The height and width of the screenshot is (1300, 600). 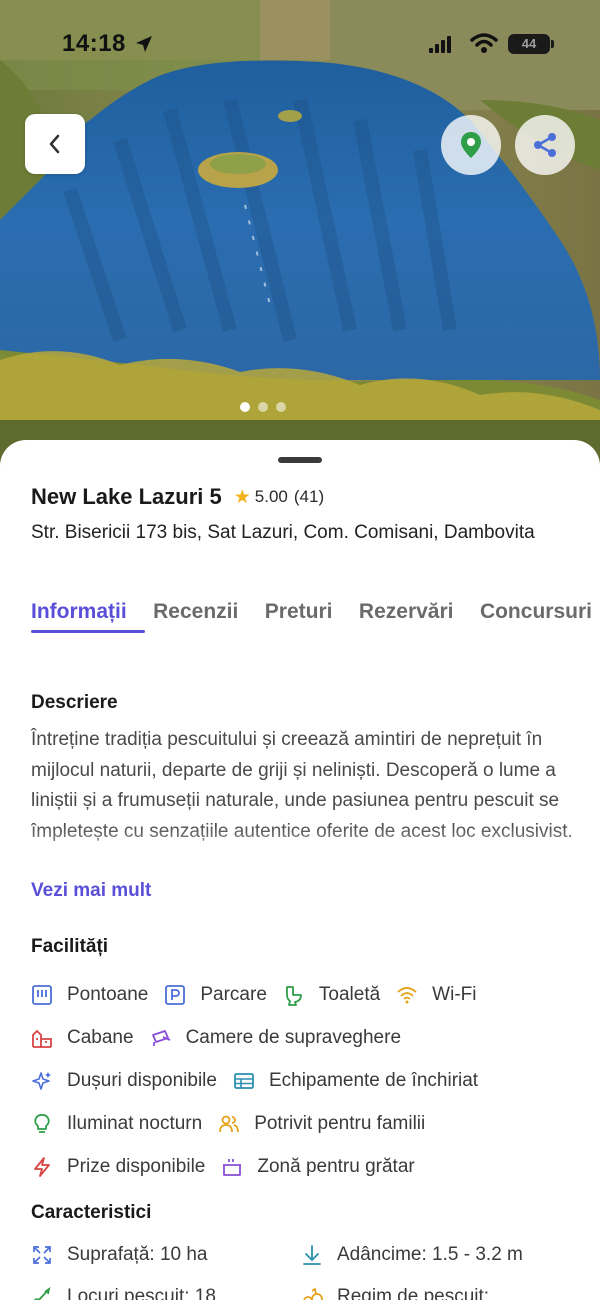 I want to click on back-button, so click(x=55, y=144).